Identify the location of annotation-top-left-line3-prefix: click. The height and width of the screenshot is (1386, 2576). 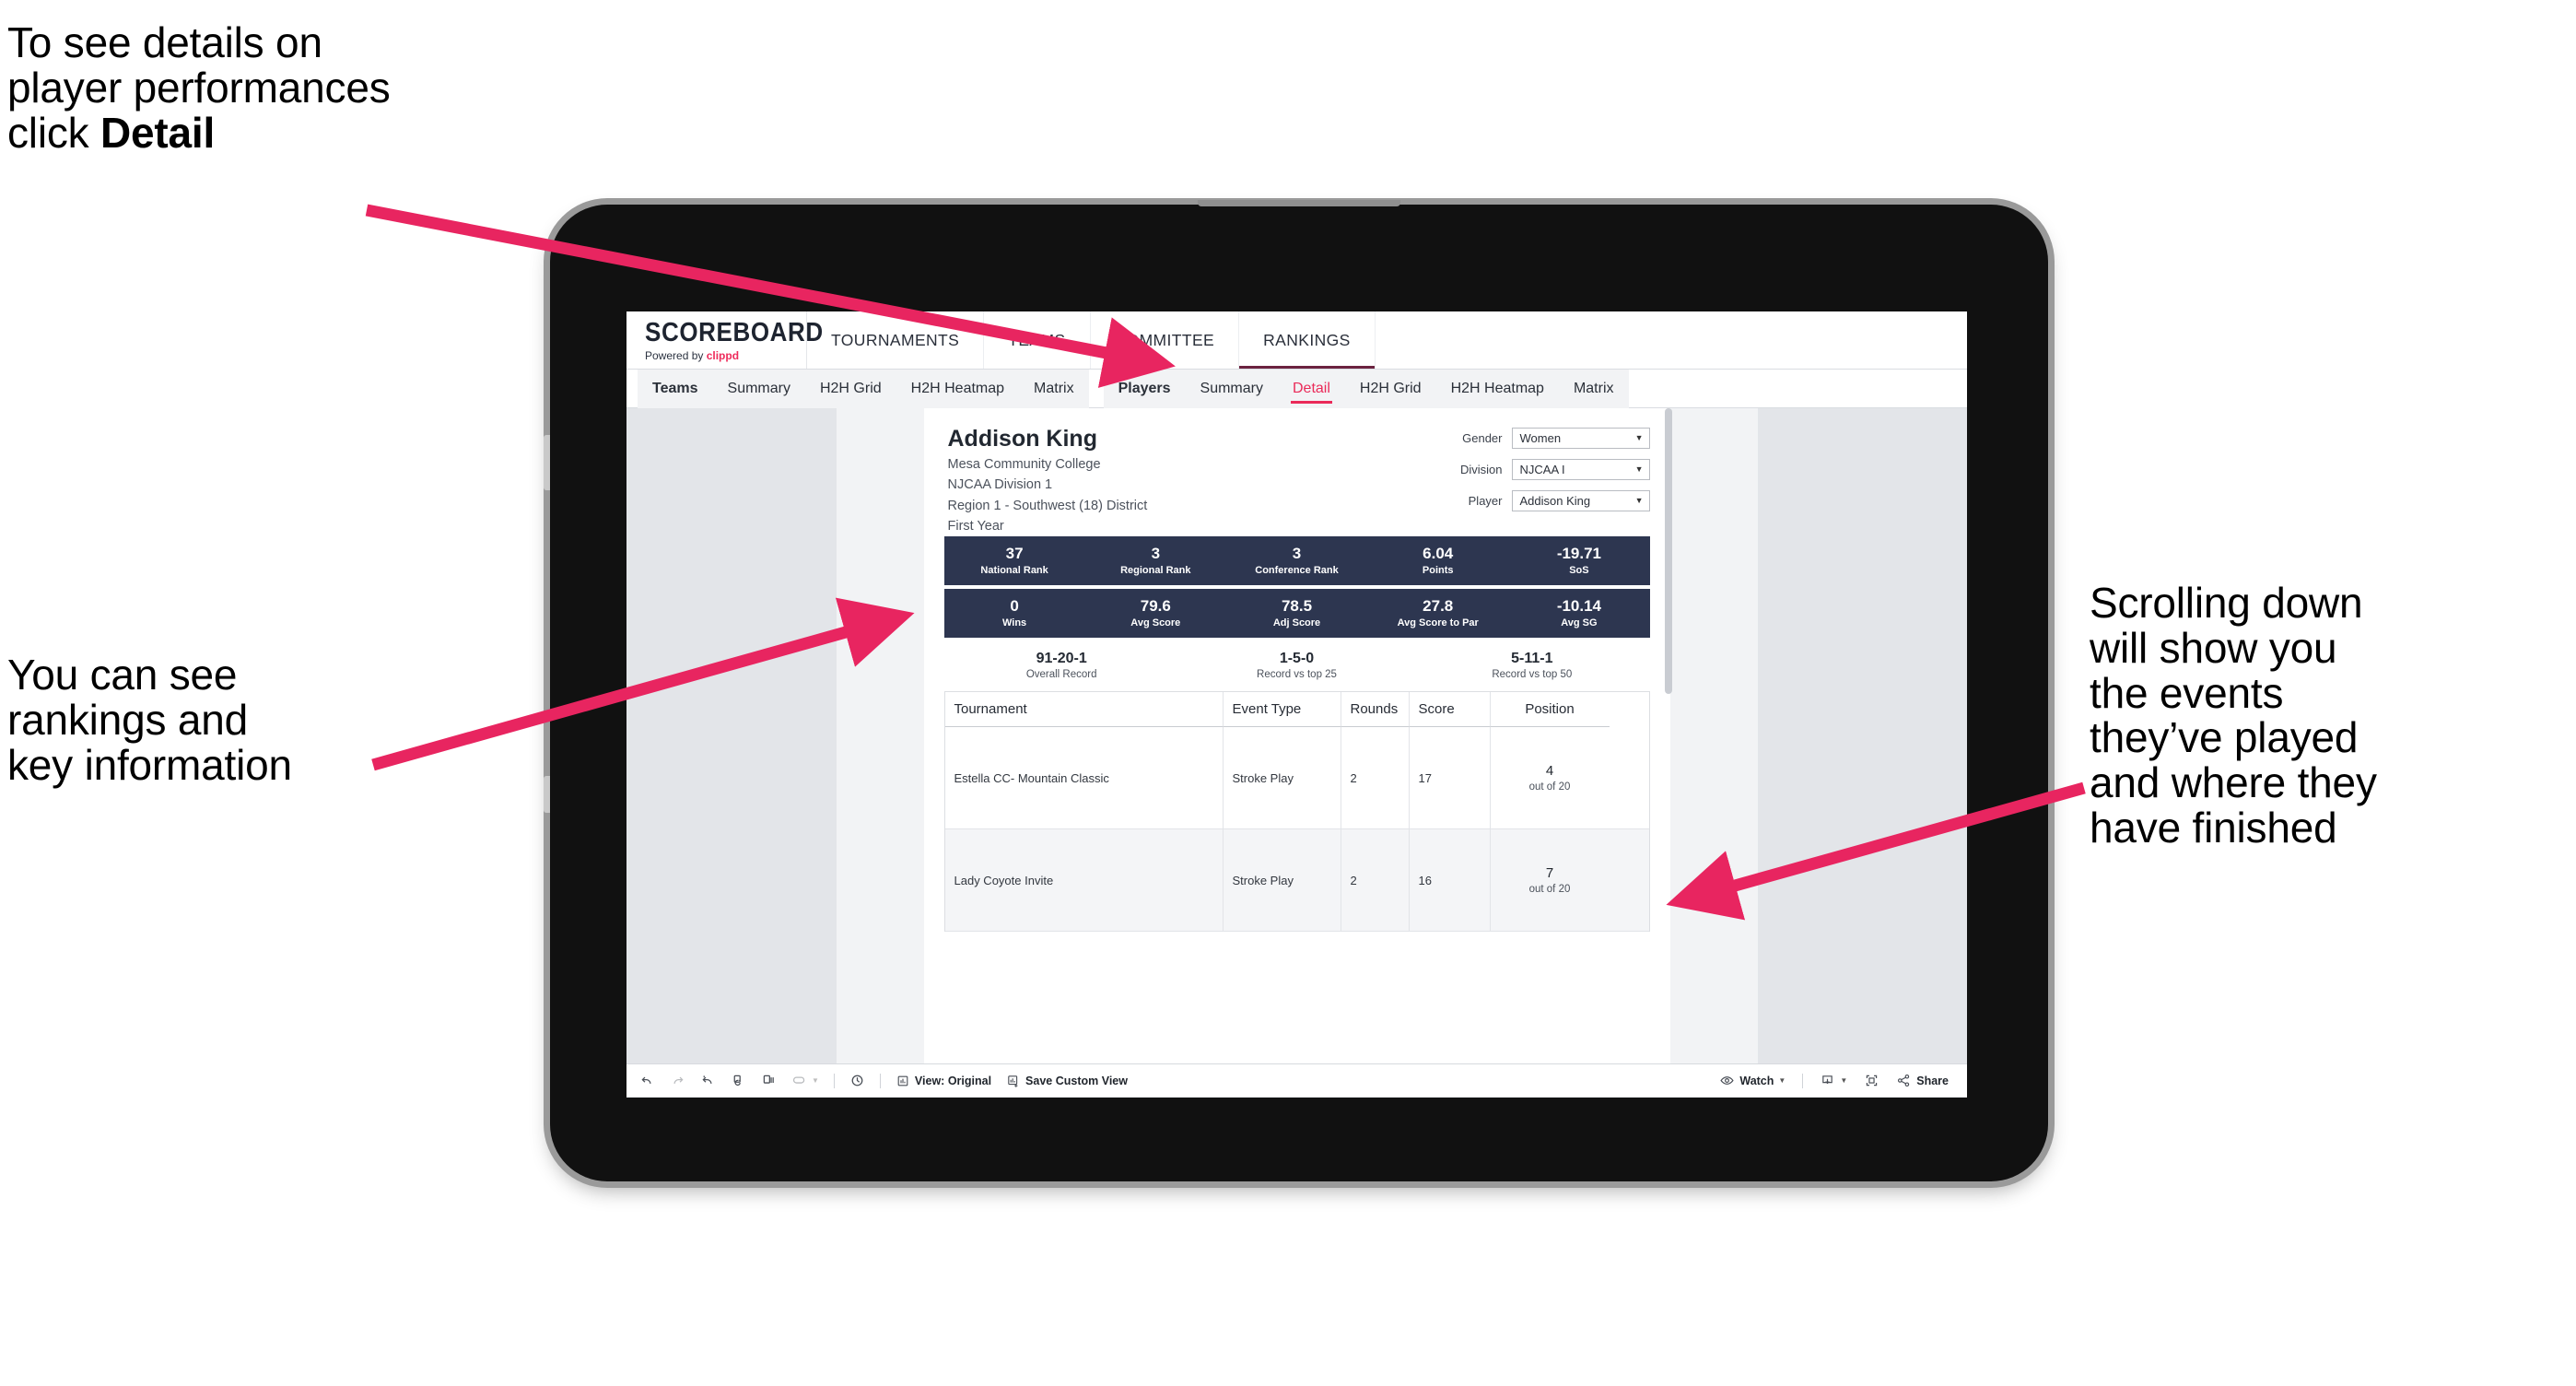
(54, 132).